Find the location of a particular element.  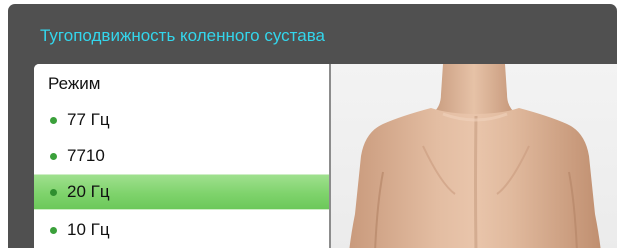

mode-item-label: 10 Гц is located at coordinates (88, 229).